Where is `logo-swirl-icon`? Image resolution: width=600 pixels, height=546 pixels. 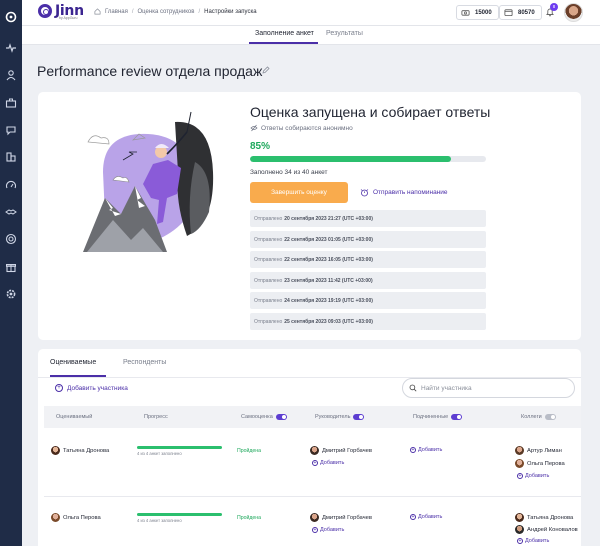
logo-swirl-icon is located at coordinates (11, 17).